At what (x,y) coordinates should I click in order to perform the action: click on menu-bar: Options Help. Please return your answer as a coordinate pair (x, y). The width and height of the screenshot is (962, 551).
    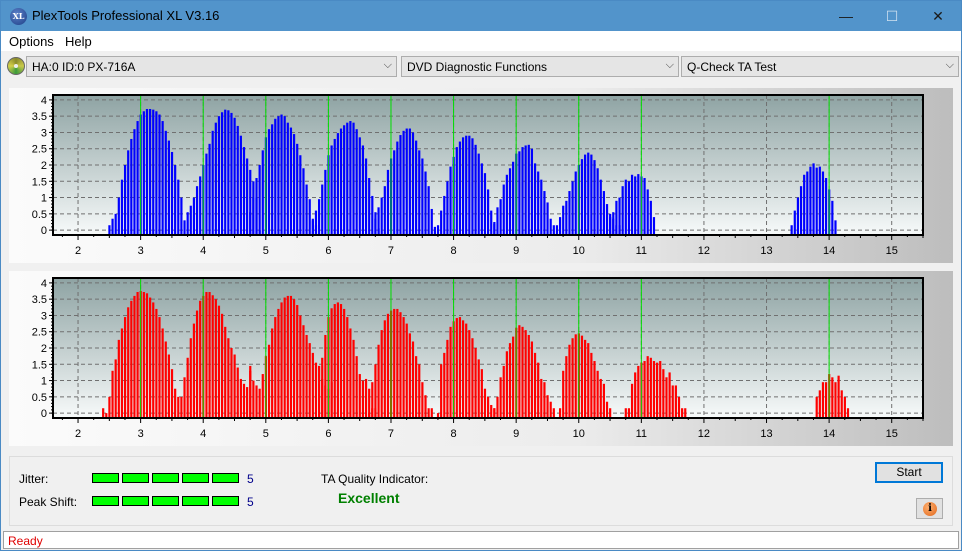
    Looking at the image, I should click on (481, 41).